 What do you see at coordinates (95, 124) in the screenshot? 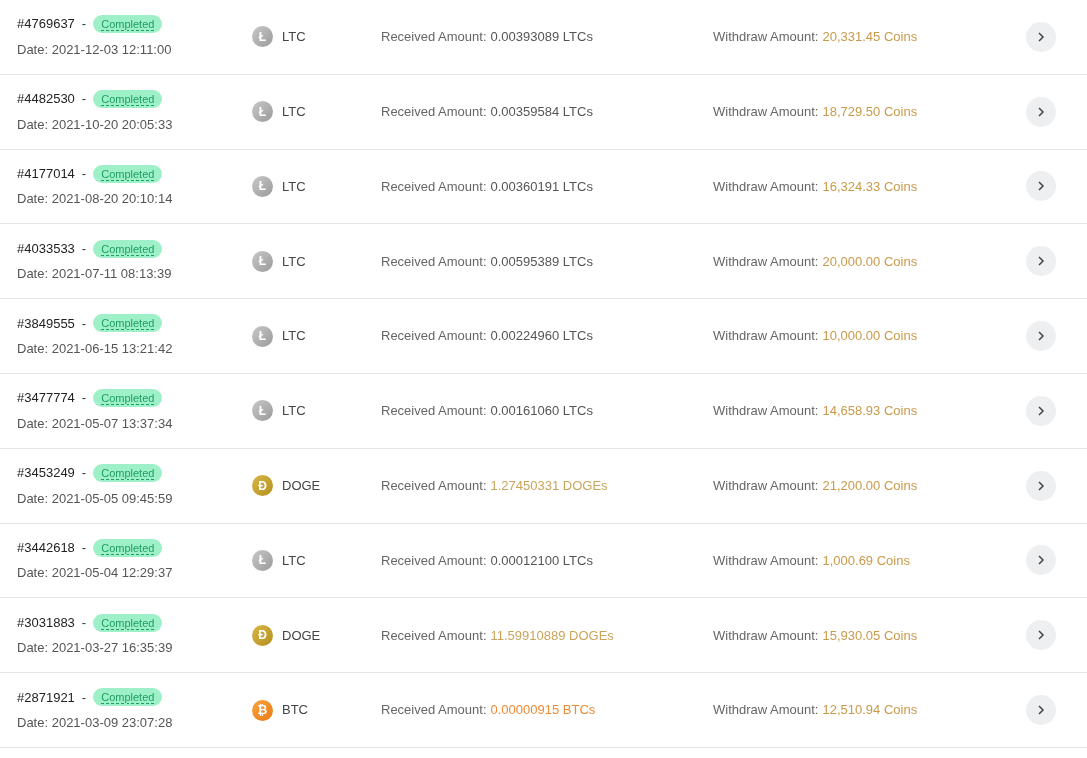
I see `transaction-date: Date: 2021-10-20 20:05:33` at bounding box center [95, 124].